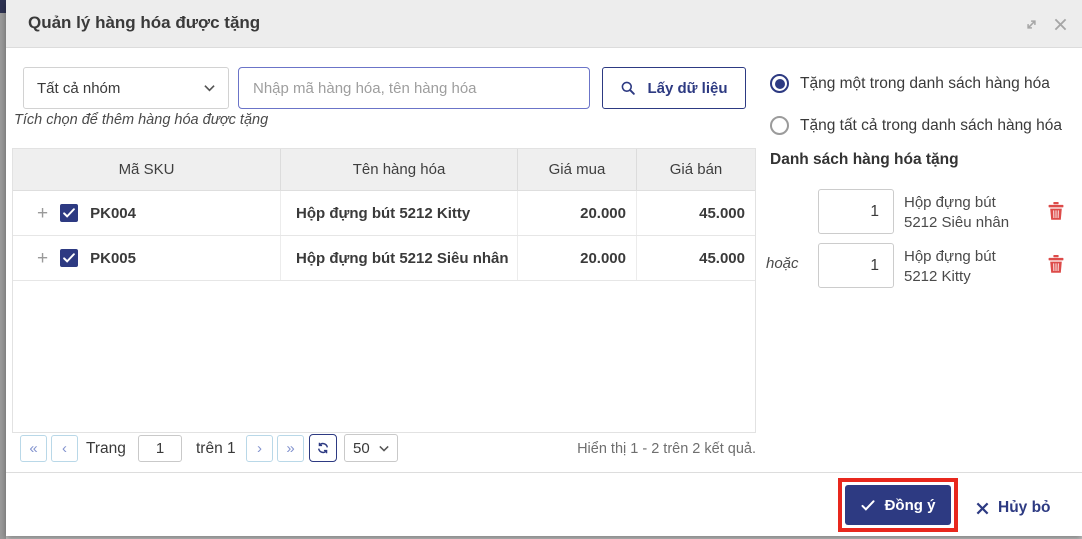 The width and height of the screenshot is (1082, 539). Describe the element at coordinates (33, 448) in the screenshot. I see `first-page-button: «` at that location.